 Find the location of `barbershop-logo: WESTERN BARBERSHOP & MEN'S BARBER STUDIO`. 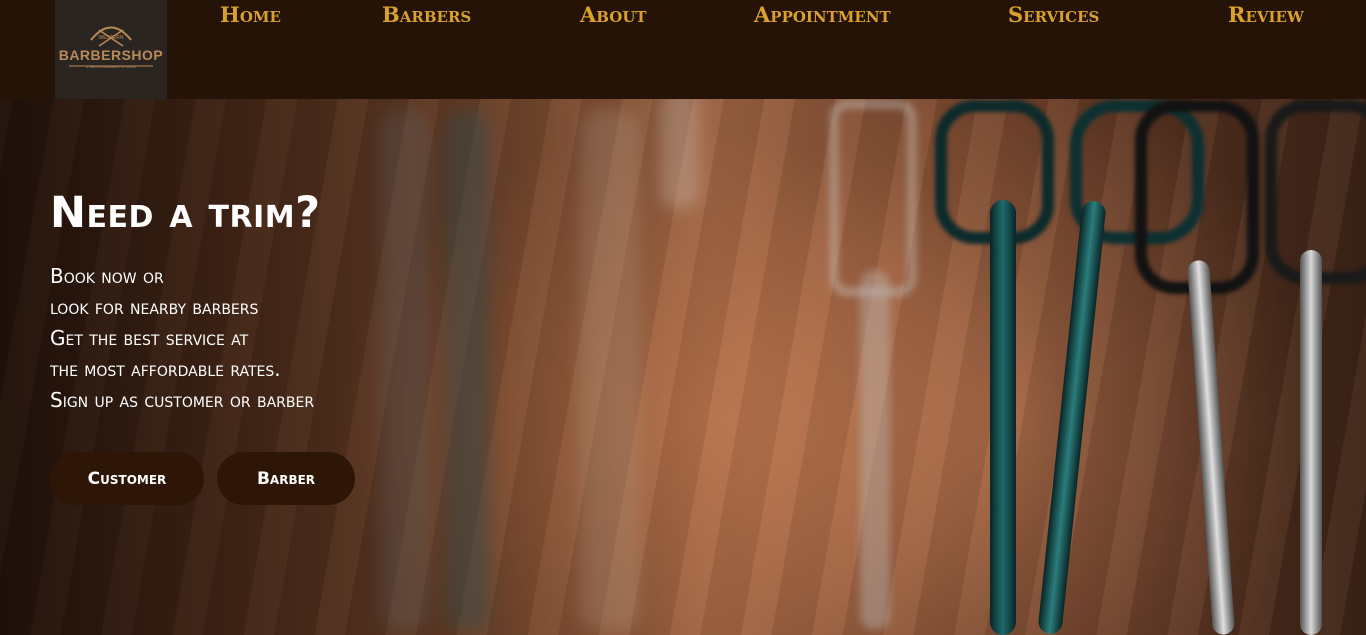

barbershop-logo: WESTERN BARBERSHOP & MEN'S BARBER STUDIO is located at coordinates (111, 49).